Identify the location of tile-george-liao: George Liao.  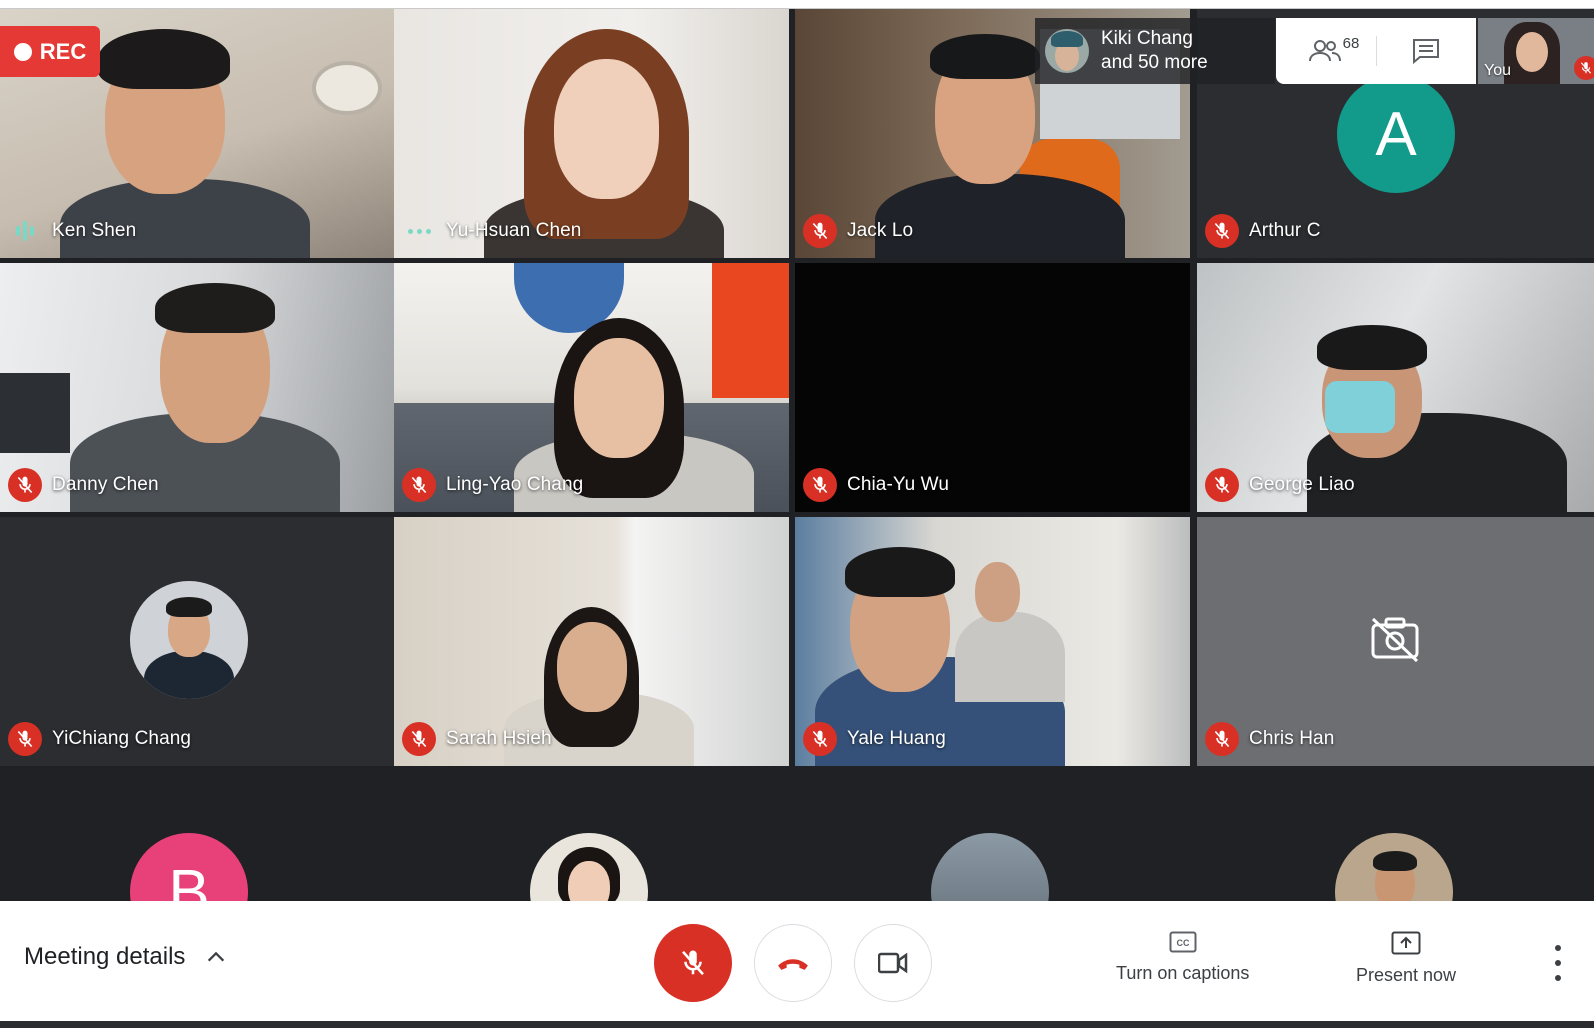
(1395, 387).